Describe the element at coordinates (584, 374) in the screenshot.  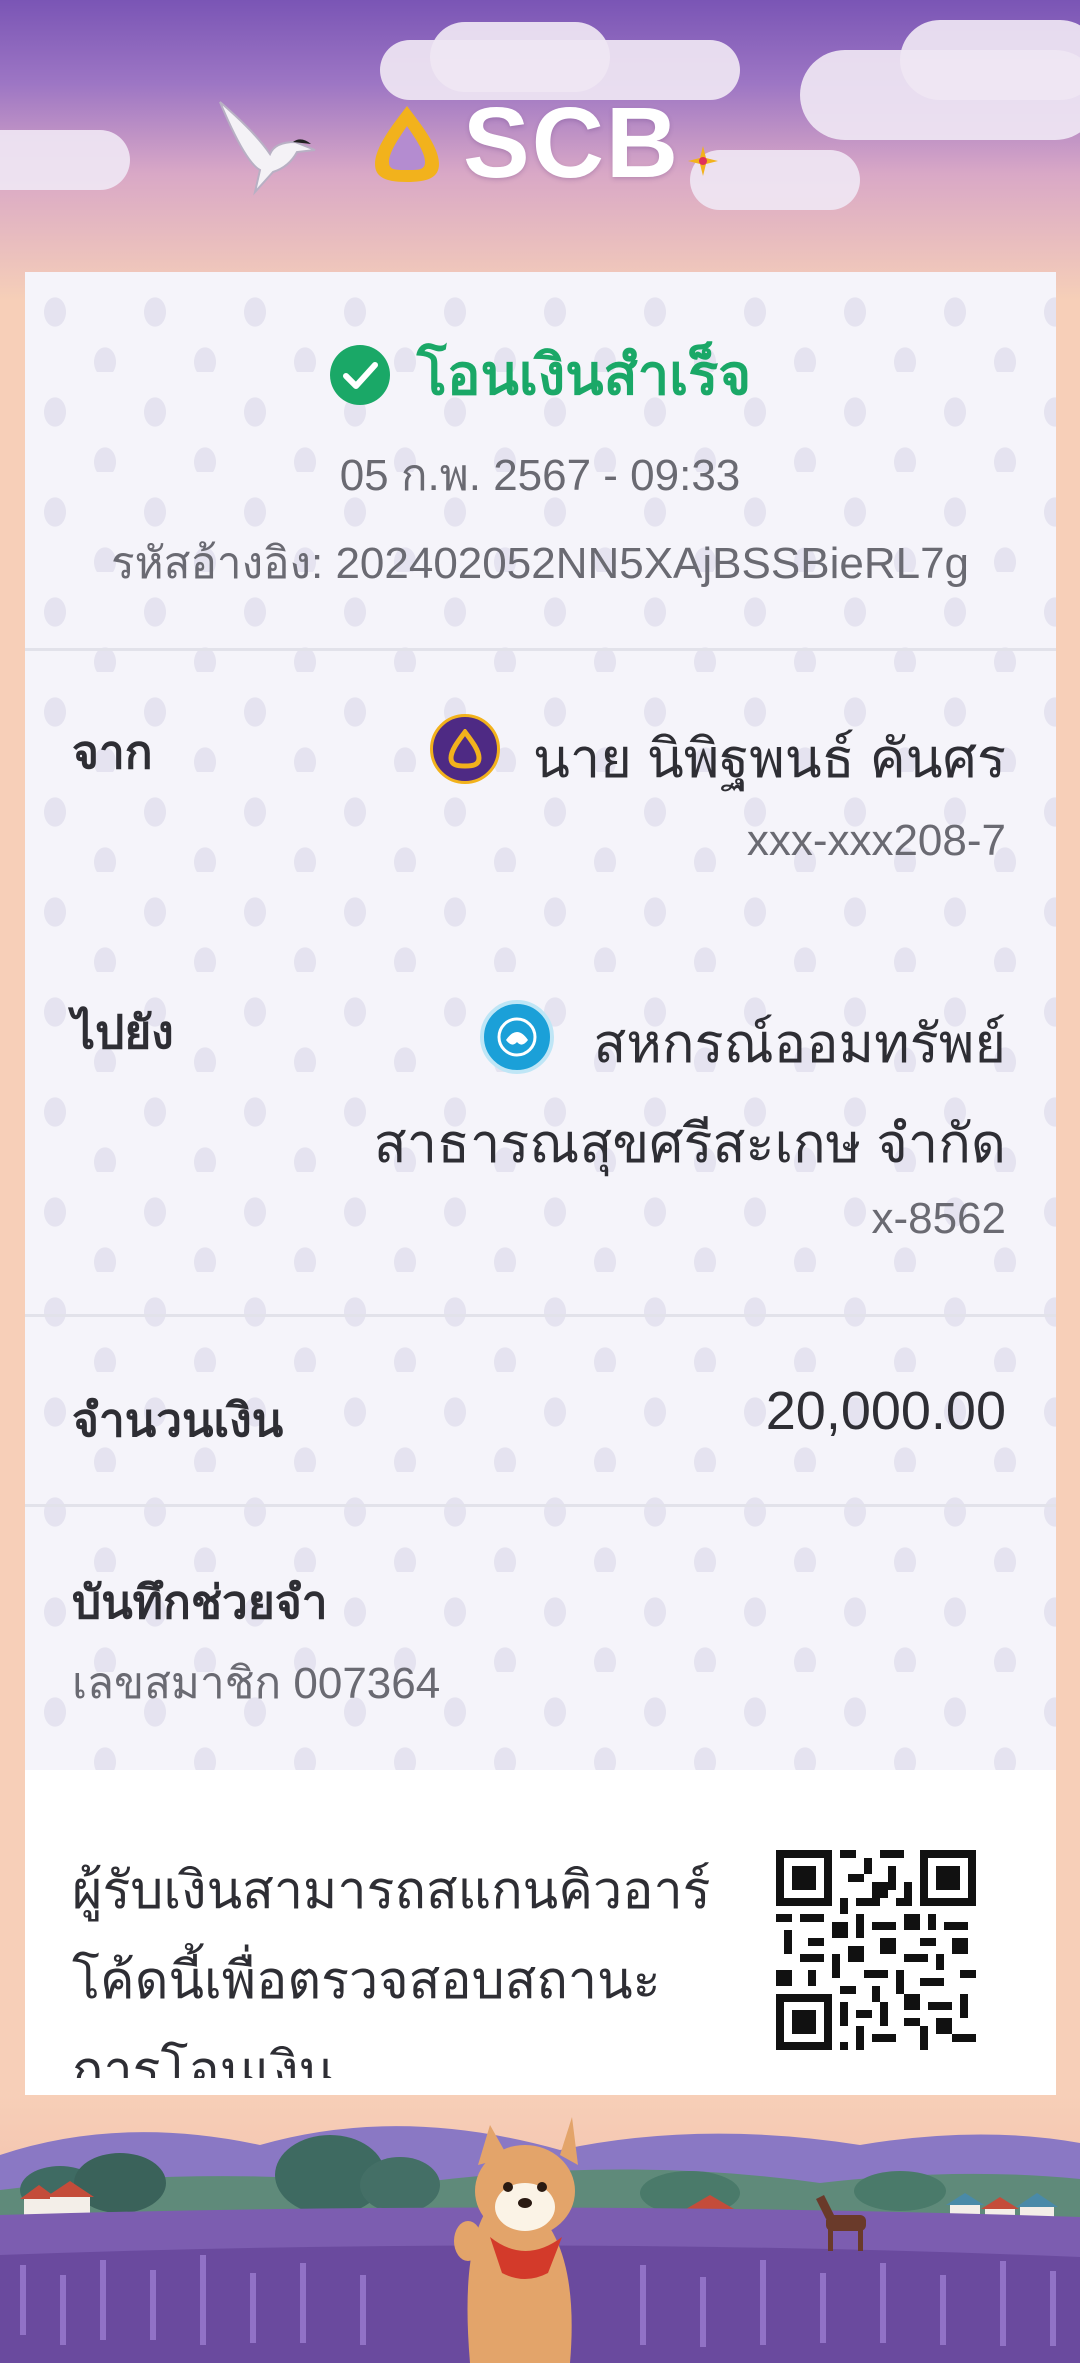
I see `status-text: โอนเงินสำเร็จ` at that location.